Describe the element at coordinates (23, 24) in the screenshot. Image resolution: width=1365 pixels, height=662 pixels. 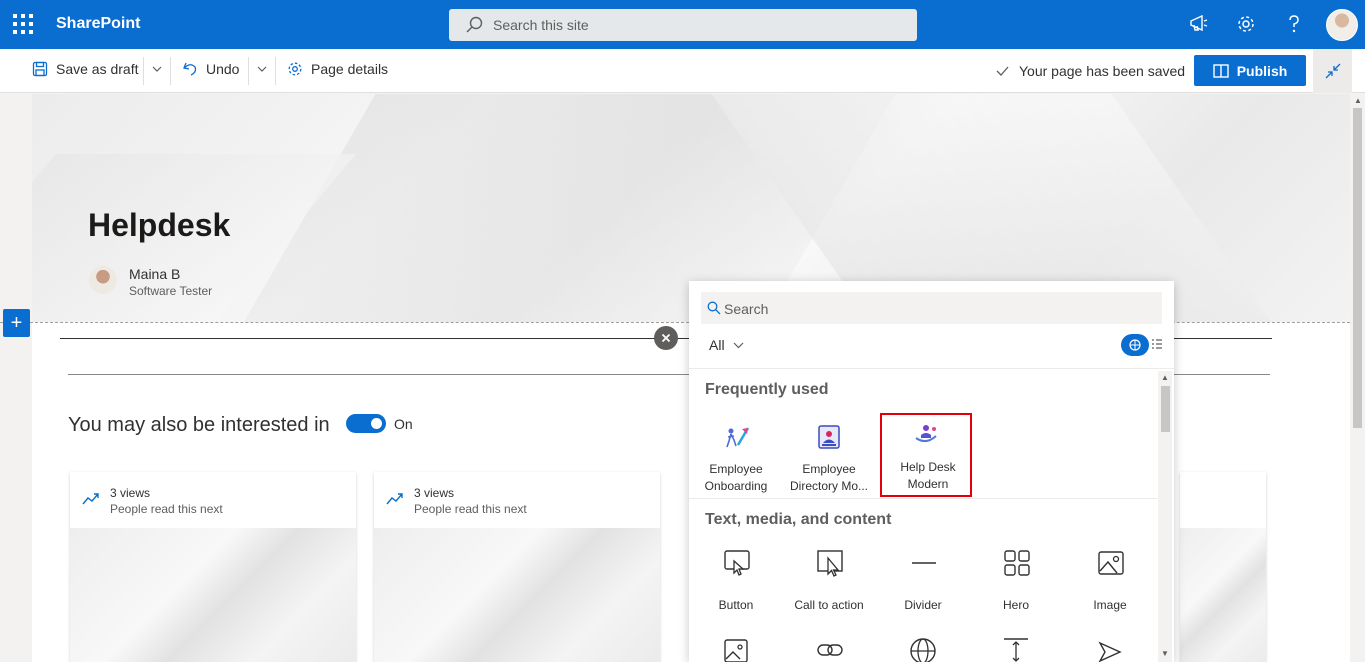
I see `app-launcher-icon` at that location.